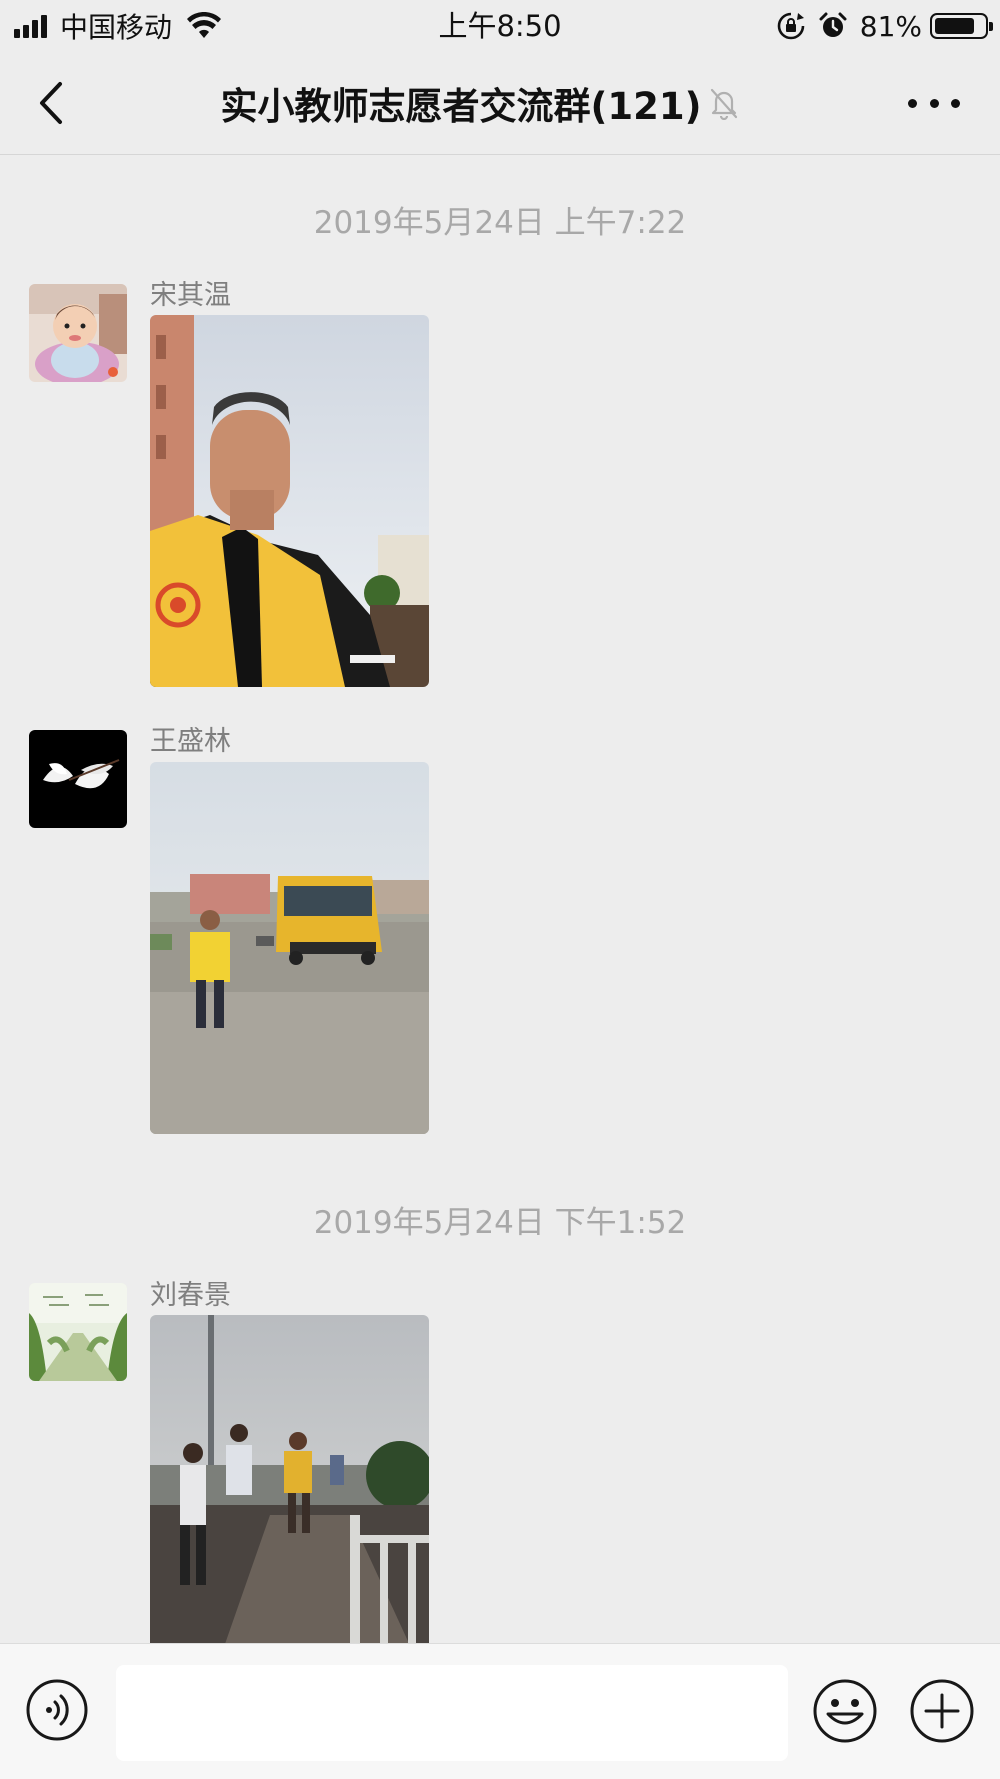 This screenshot has width=1000, height=1779. I want to click on back-chevron-icon, so click(52, 103).